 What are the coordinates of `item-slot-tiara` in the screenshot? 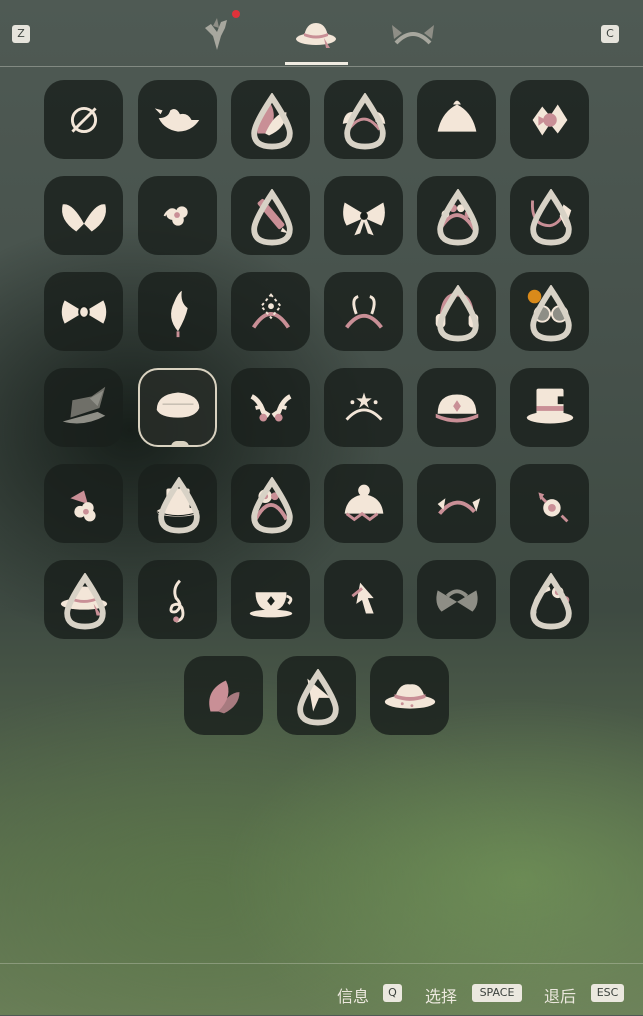 It's located at (363, 407).